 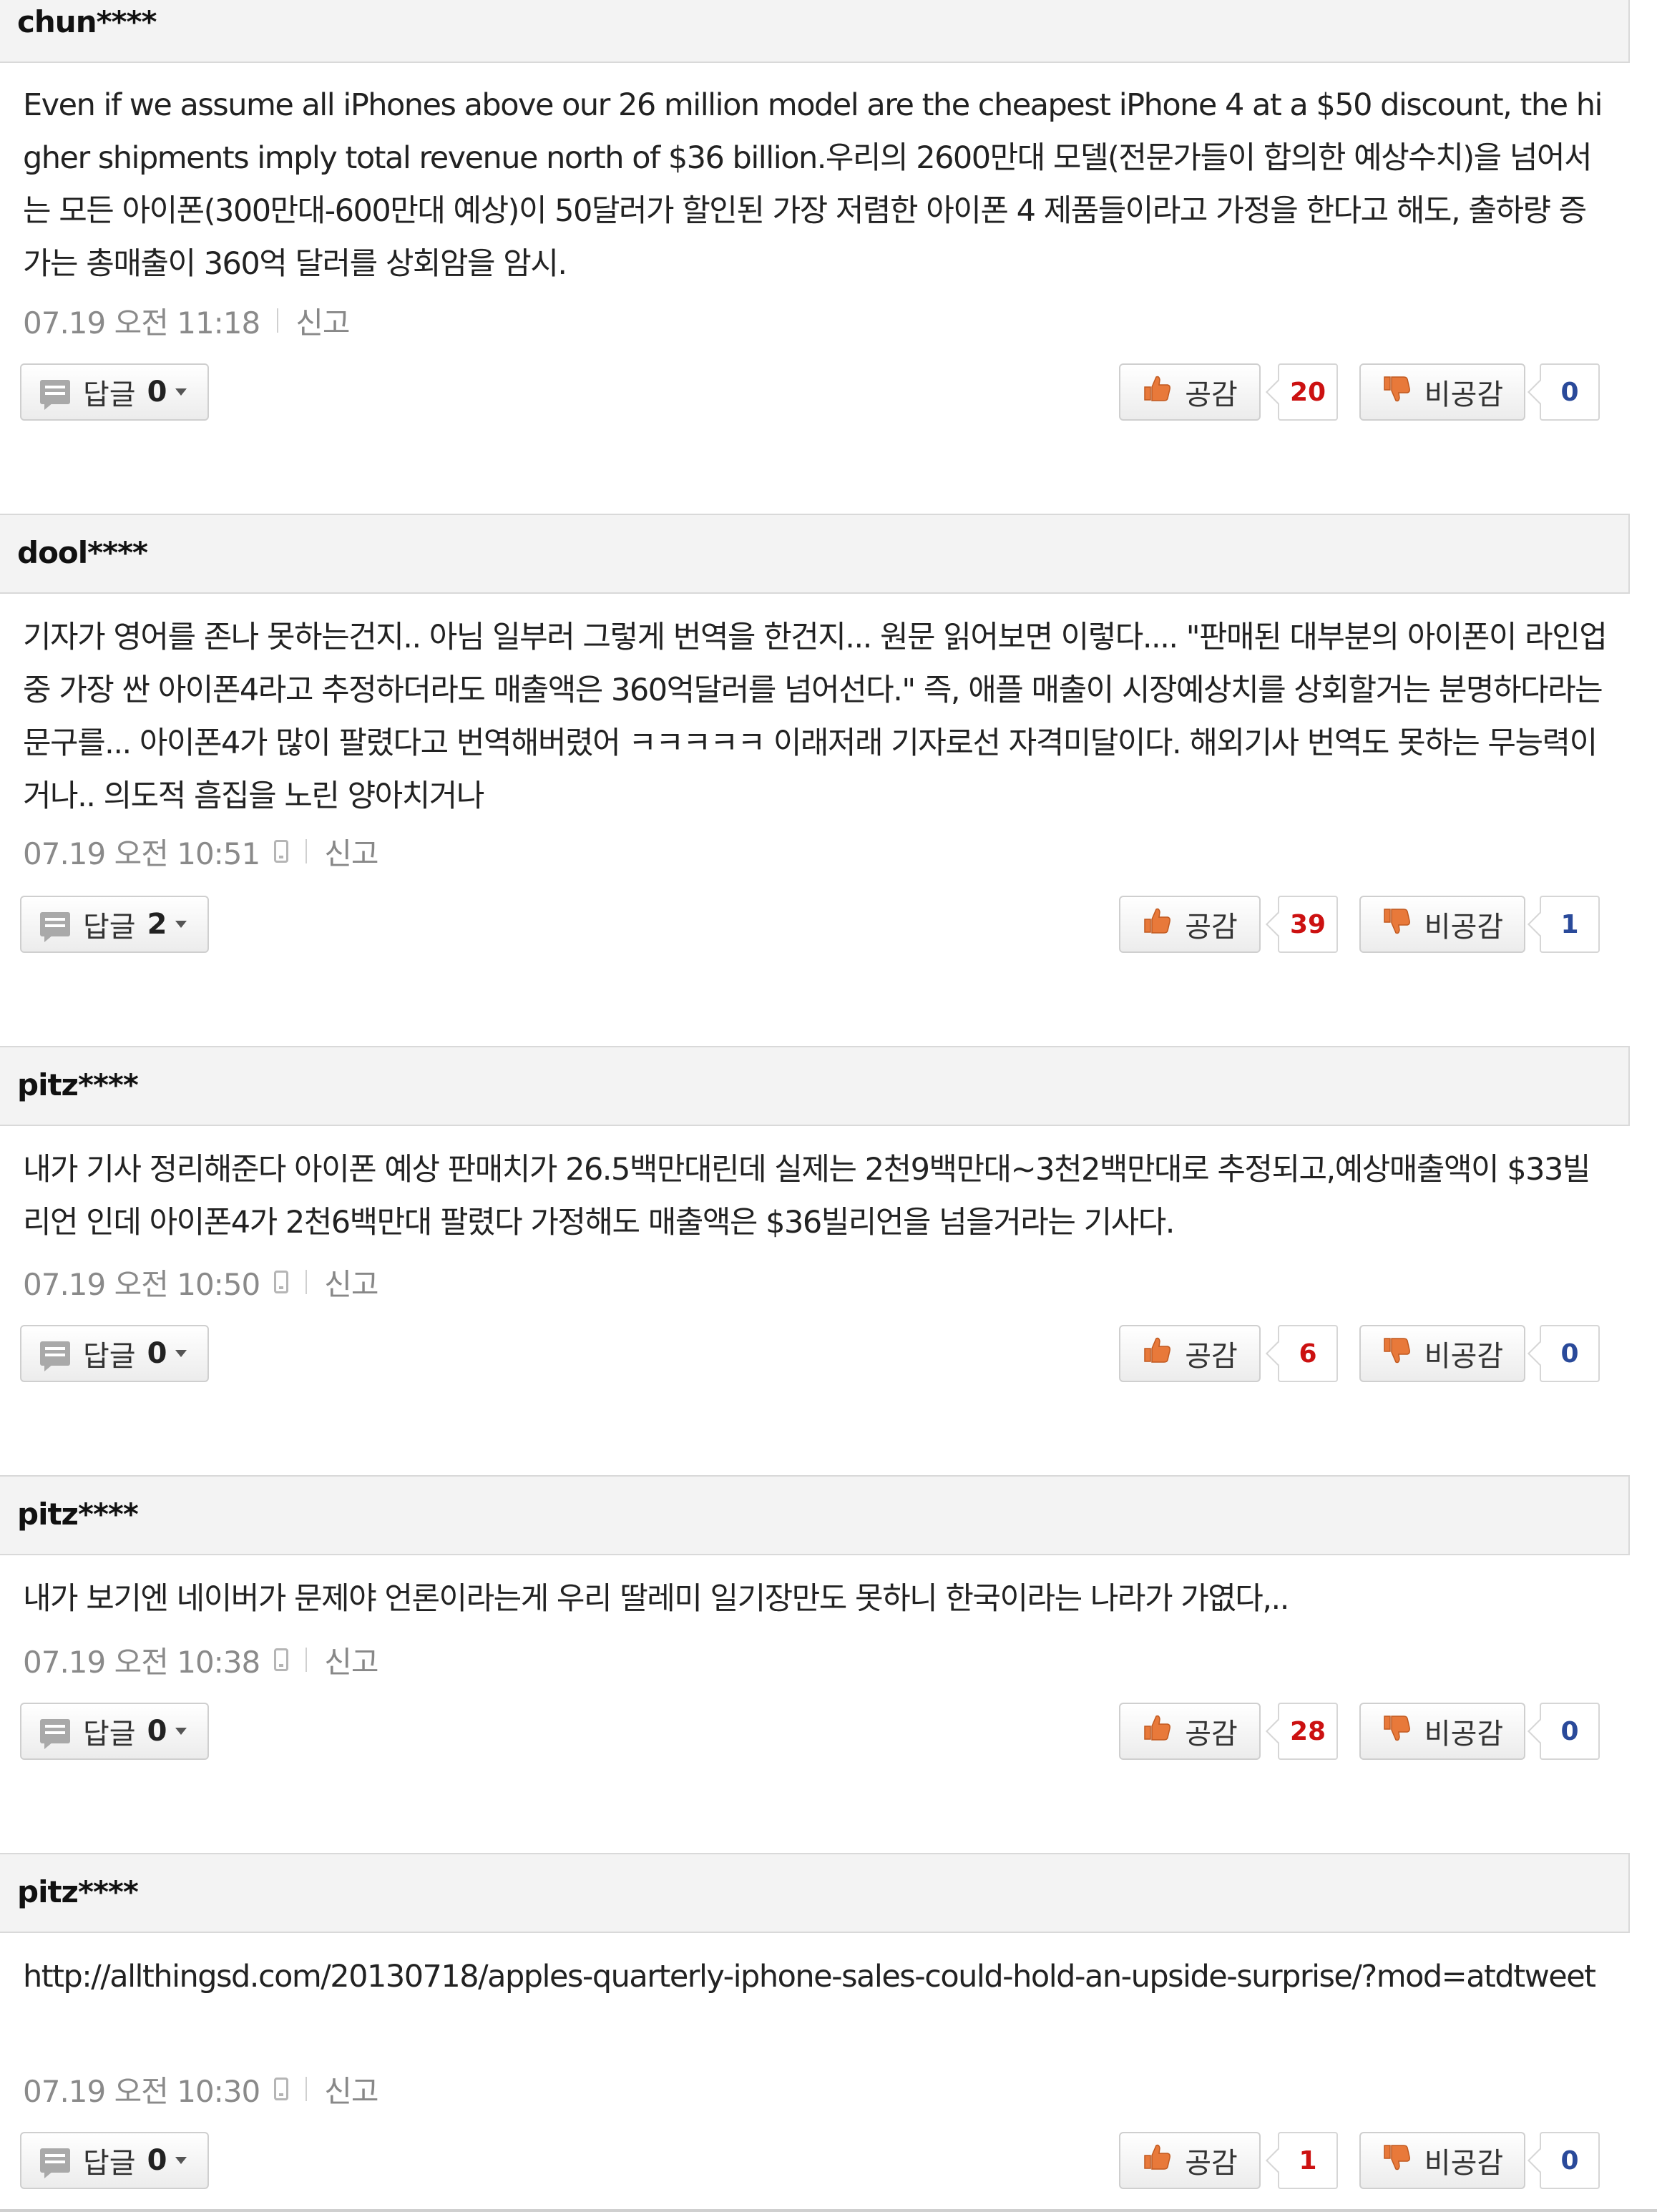 I want to click on dislike-count-value: 1, so click(x=1569, y=924).